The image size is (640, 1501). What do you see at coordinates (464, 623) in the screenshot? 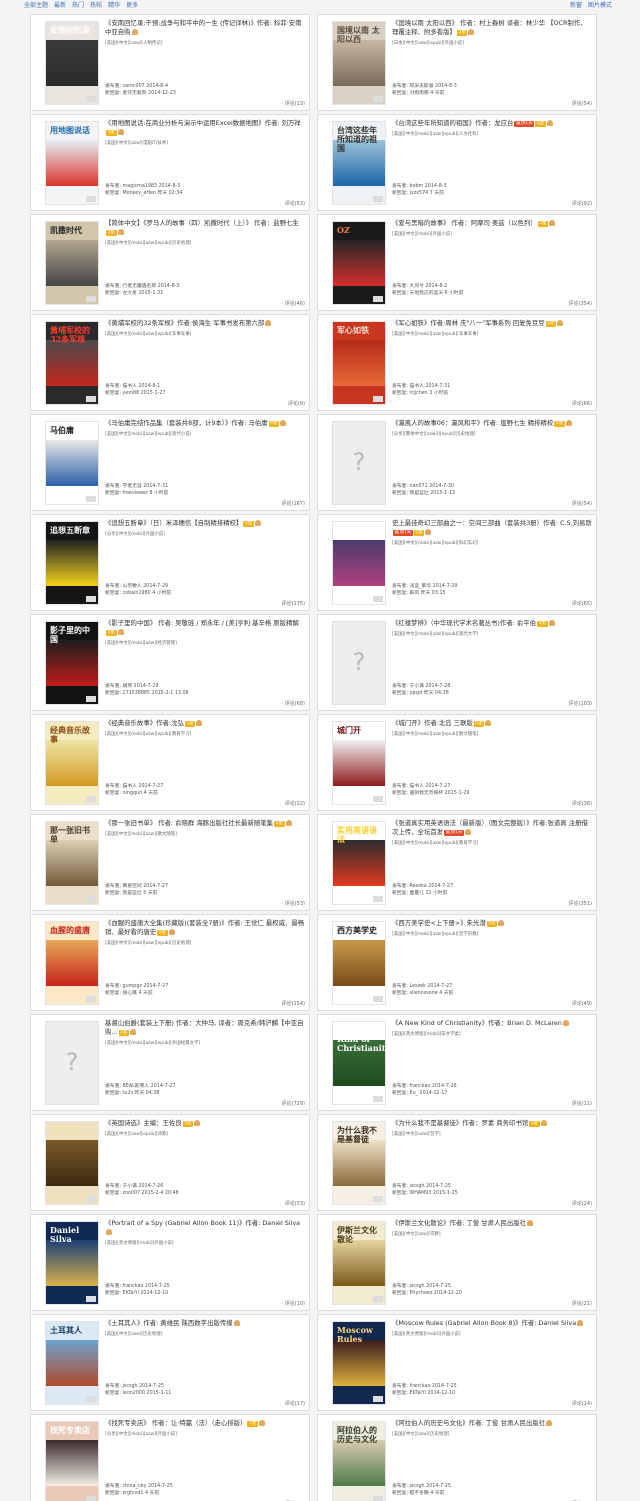
I see `thread-title-text: 《红楼梦辨》（中华现代学术名著丛书)作者: 俞平伯` at bounding box center [464, 623].